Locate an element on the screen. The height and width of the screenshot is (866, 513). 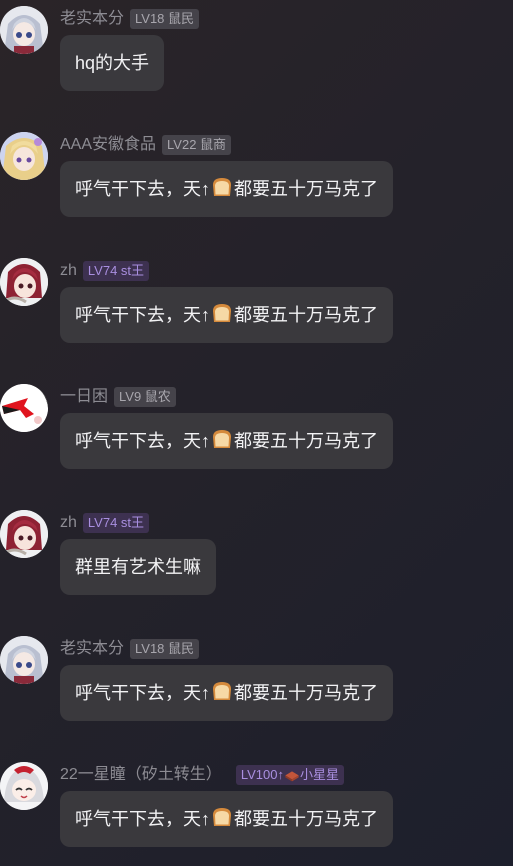
chat-message: zh LV74 st王 呼气干下去，天↑ 都要五十万马克了 is located at coordinates (256, 307).